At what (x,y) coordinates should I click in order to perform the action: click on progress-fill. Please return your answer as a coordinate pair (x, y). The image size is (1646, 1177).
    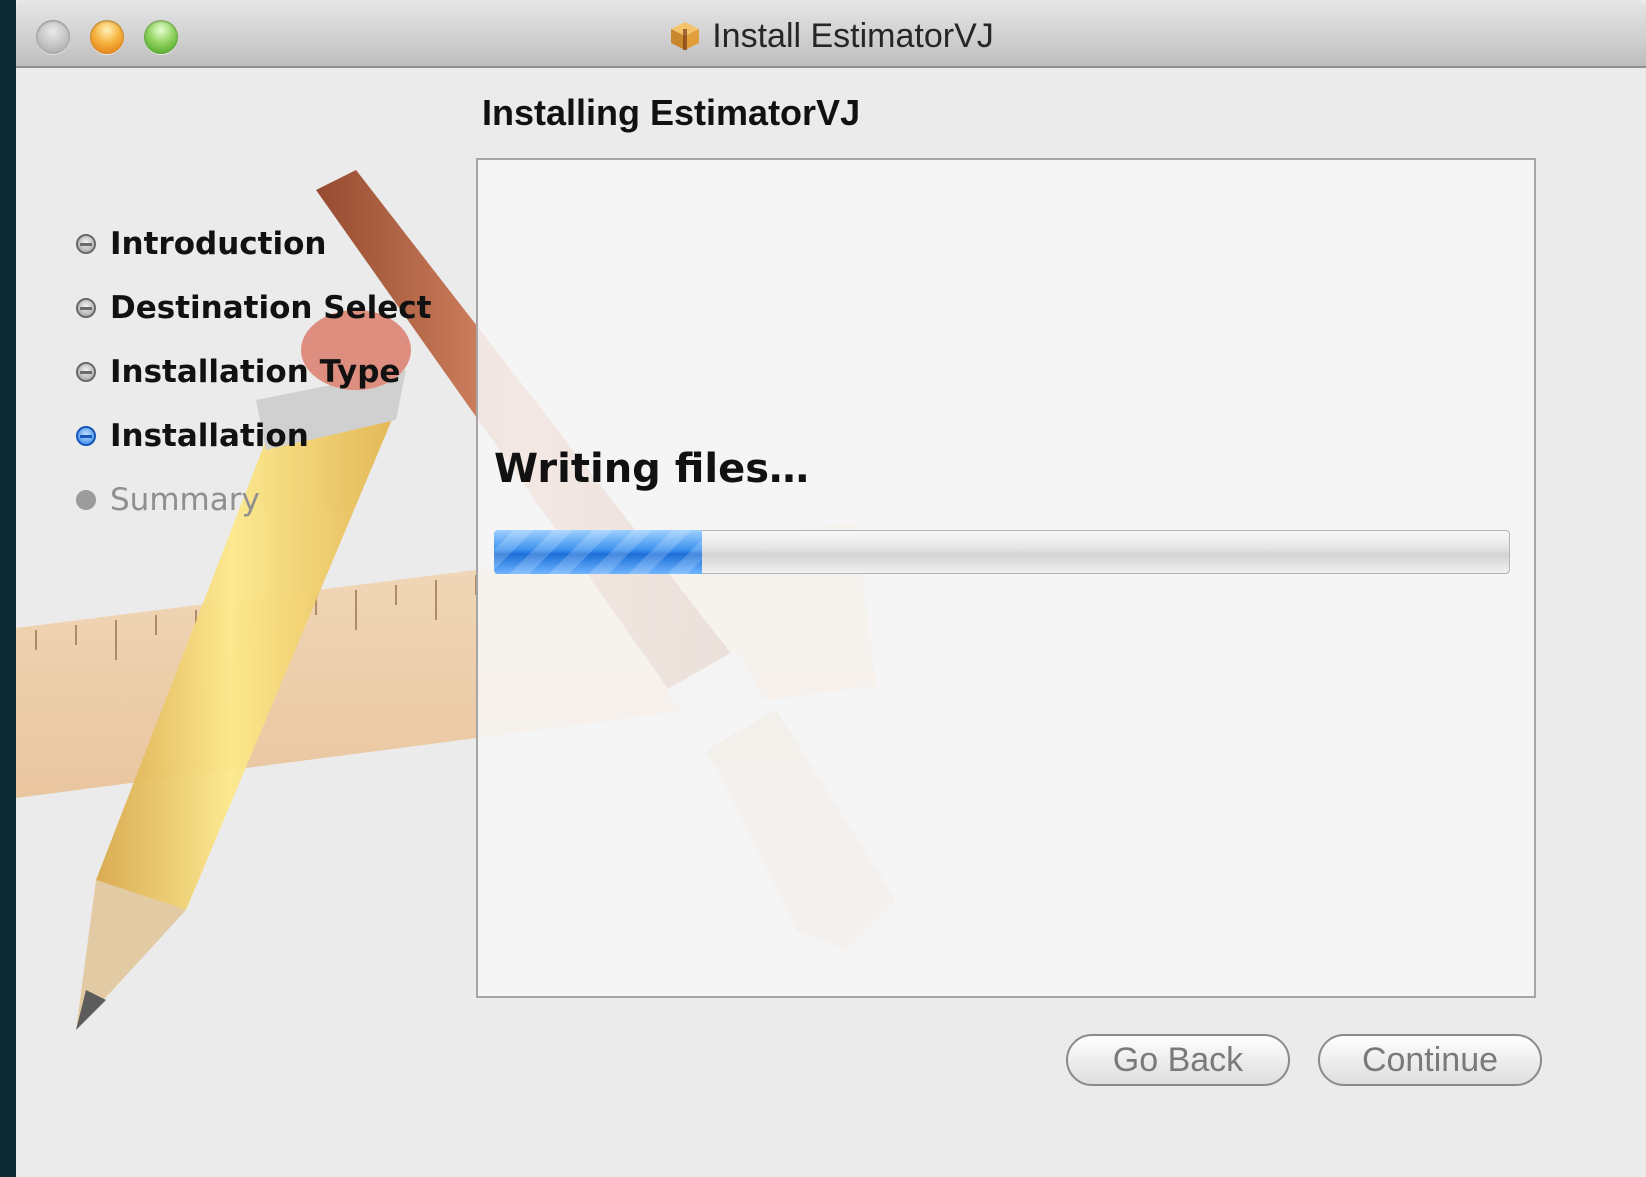
    Looking at the image, I should click on (598, 552).